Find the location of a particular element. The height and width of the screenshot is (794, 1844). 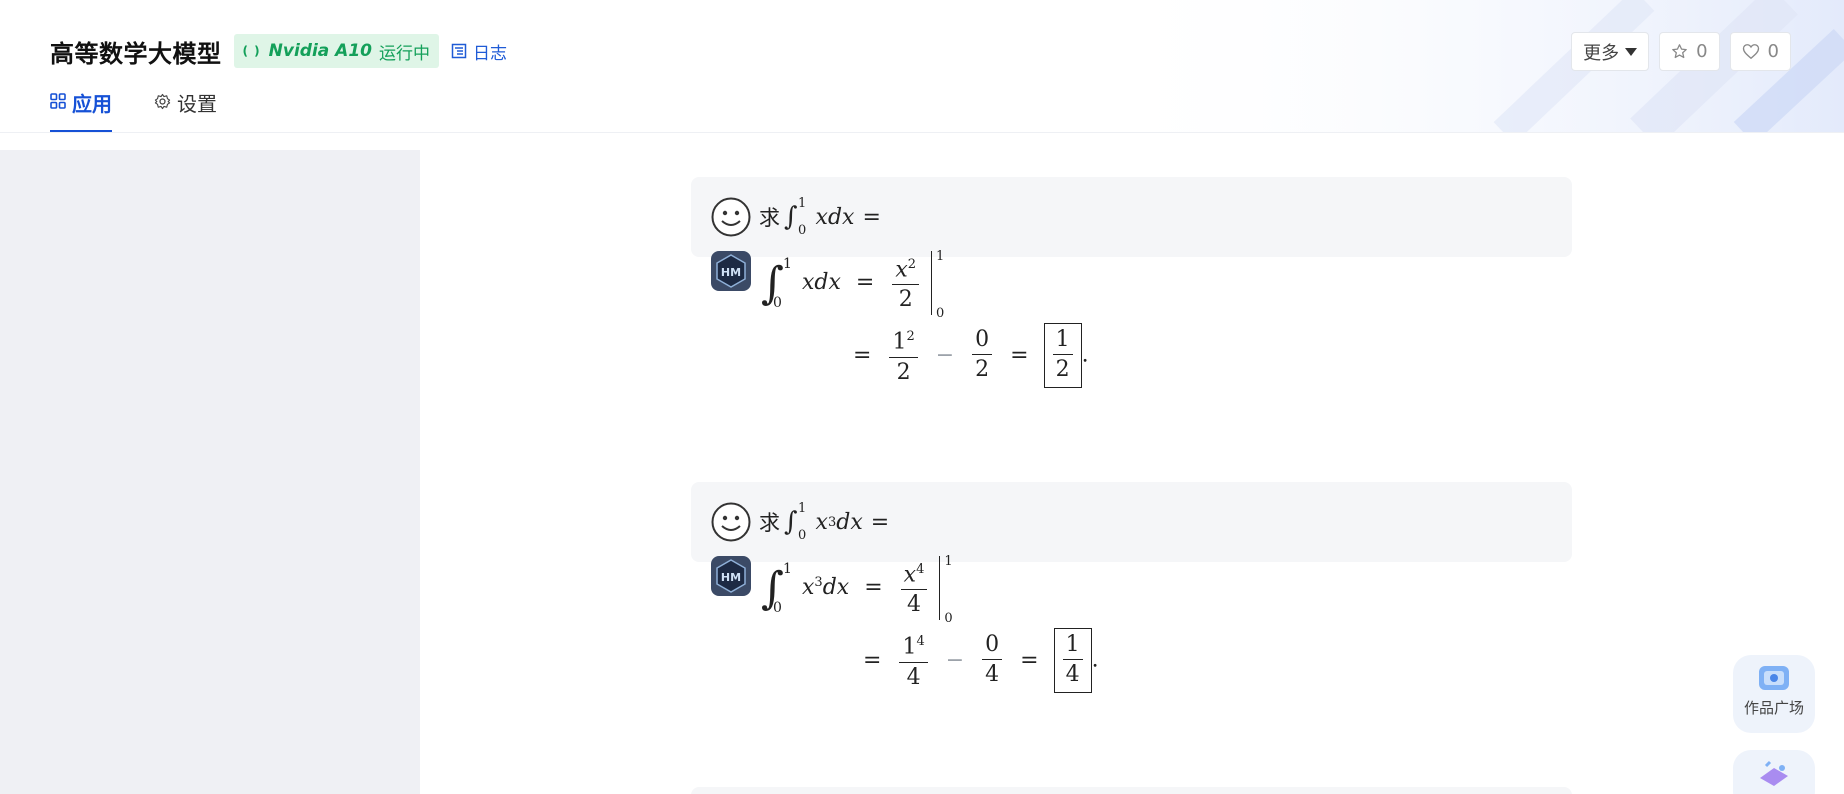

heart-icon is located at coordinates (1750, 52).